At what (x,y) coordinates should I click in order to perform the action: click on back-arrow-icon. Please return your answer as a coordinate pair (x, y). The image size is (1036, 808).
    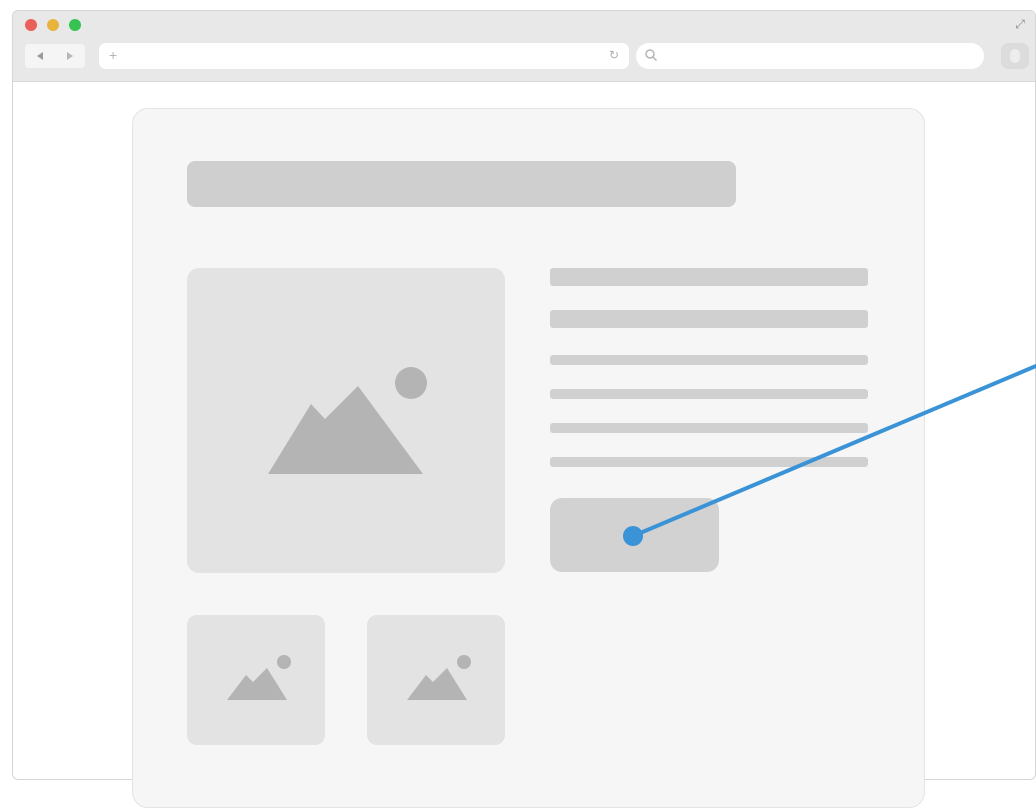
    Looking at the image, I should click on (40, 56).